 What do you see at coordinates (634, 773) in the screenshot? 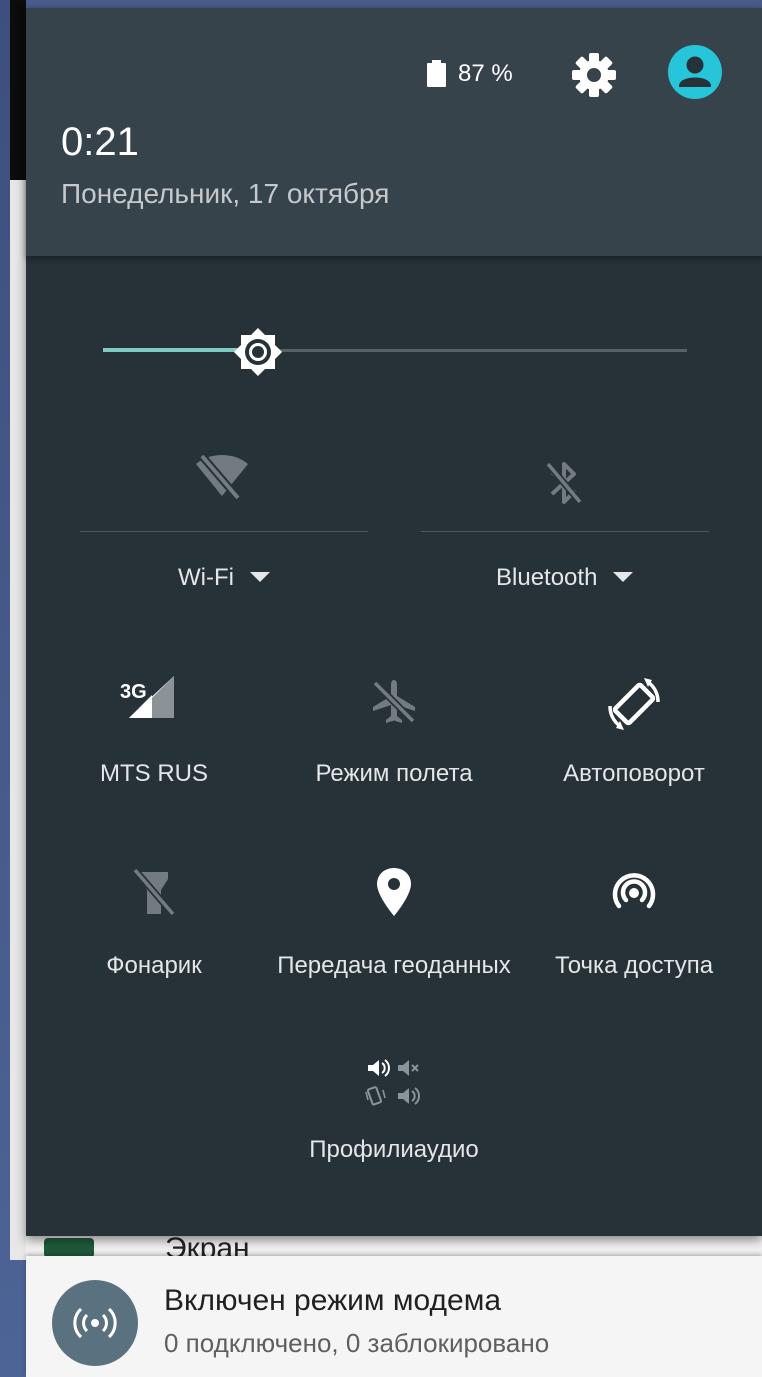
I see `tile-auto-rotate-label: Автоповорот` at bounding box center [634, 773].